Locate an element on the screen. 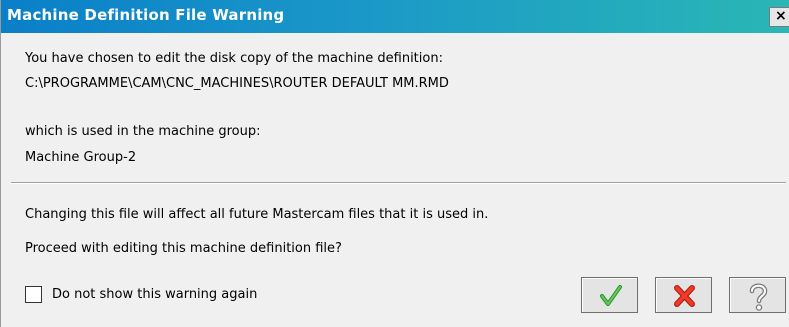 The height and width of the screenshot is (327, 789). close-button: × is located at coordinates (779, 17).